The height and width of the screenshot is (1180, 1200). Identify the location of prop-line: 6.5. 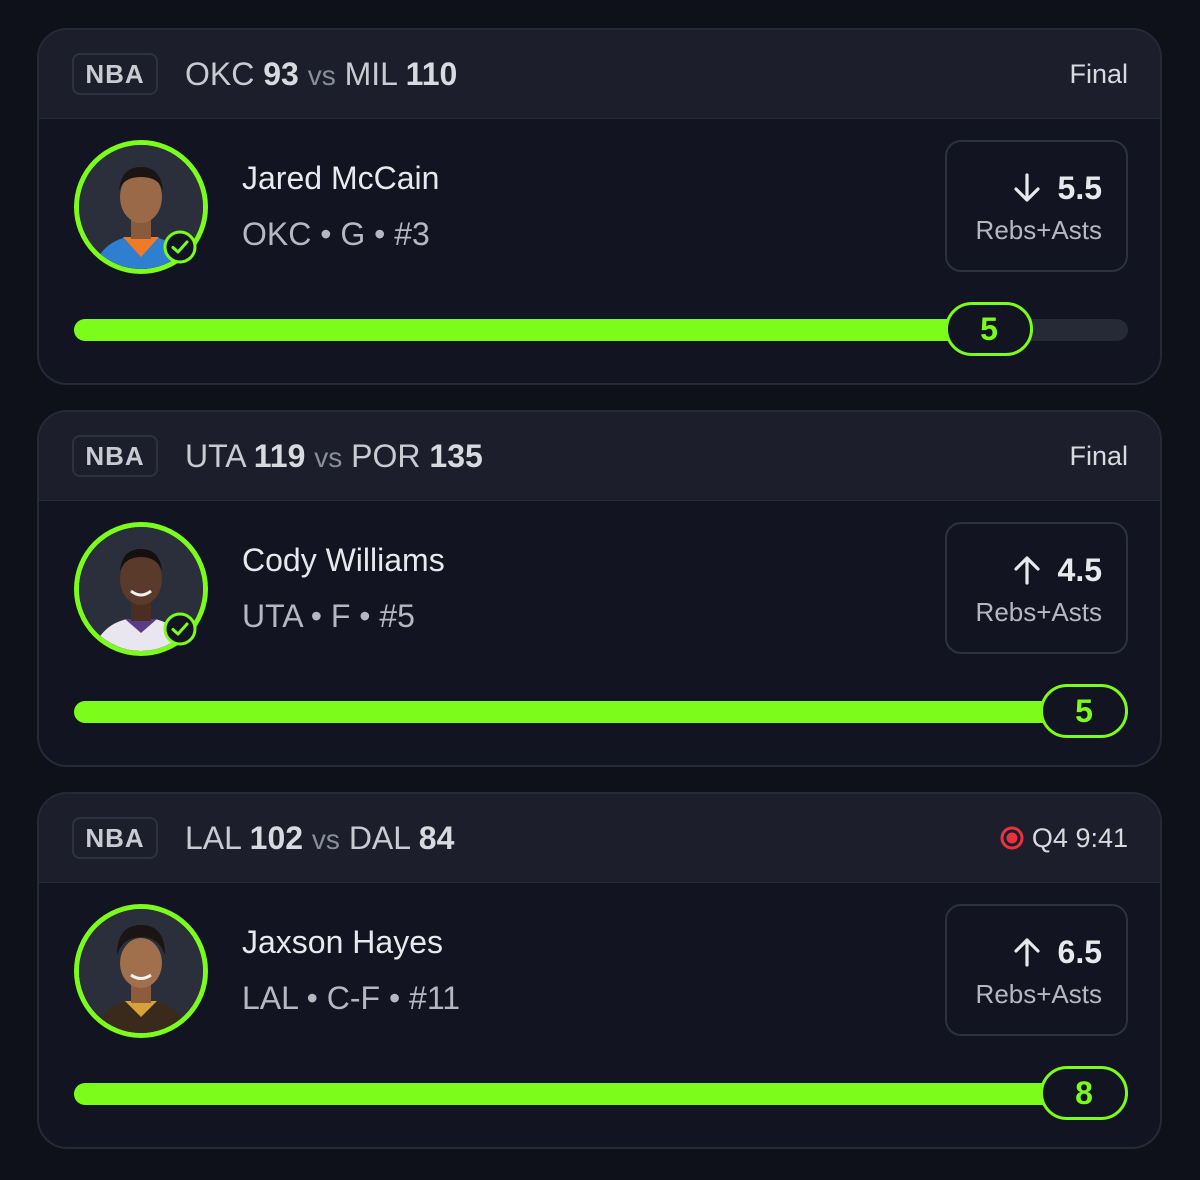
(1057, 952).